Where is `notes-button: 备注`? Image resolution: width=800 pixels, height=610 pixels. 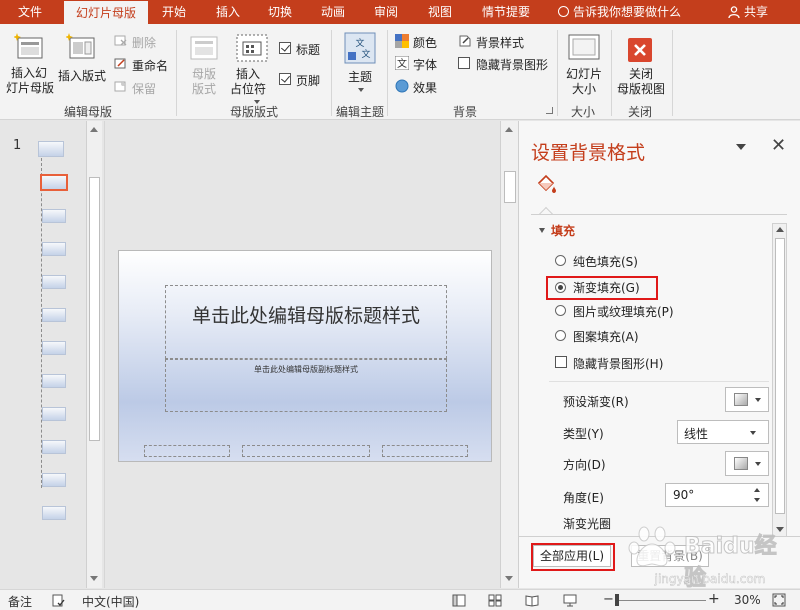 notes-button: 备注 is located at coordinates (20, 601).